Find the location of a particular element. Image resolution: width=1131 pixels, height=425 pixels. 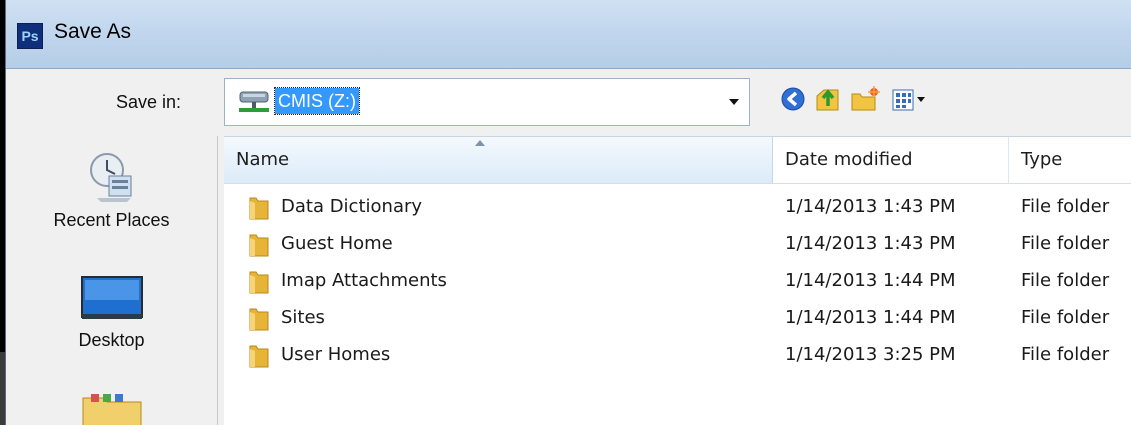

column-header-row: Name Date modified Type is located at coordinates (677, 160).